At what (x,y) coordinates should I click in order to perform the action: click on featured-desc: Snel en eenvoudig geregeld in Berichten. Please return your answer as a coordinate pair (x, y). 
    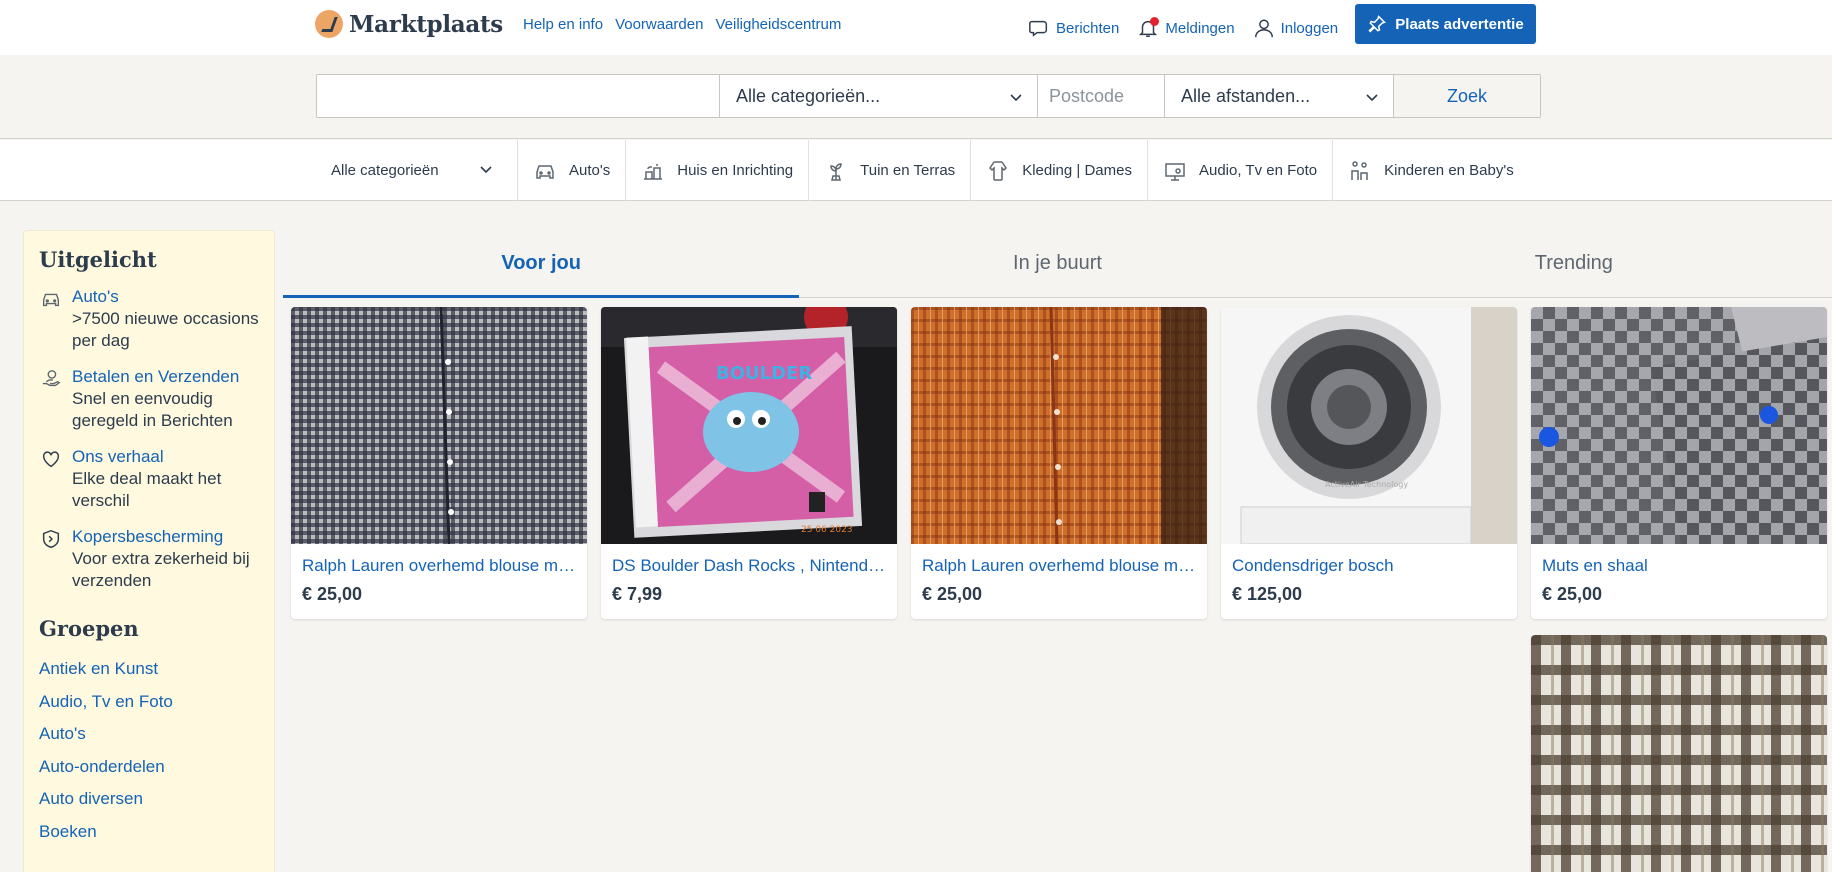
    Looking at the image, I should click on (152, 409).